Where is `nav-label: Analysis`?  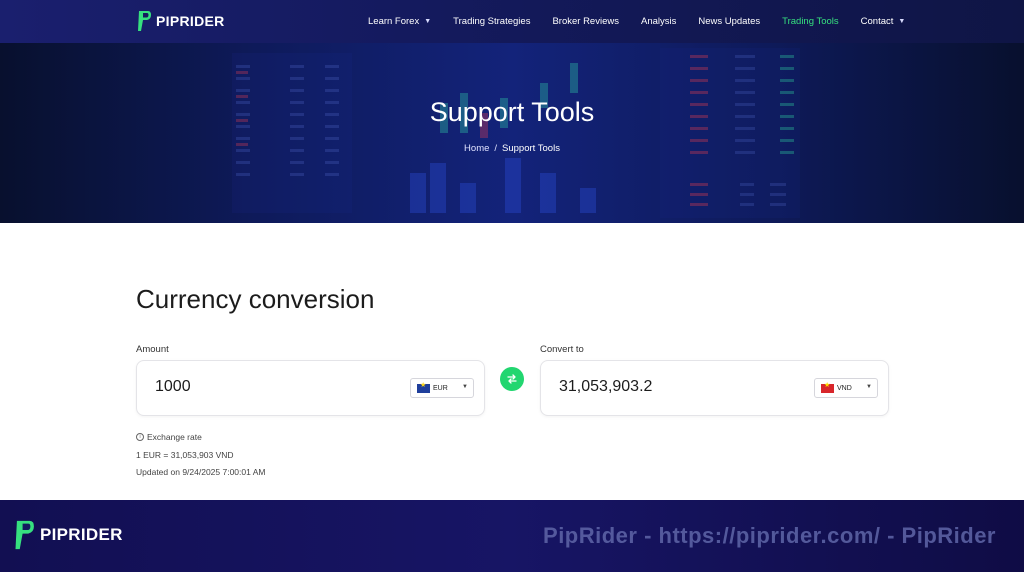
nav-label: Analysis is located at coordinates (658, 21).